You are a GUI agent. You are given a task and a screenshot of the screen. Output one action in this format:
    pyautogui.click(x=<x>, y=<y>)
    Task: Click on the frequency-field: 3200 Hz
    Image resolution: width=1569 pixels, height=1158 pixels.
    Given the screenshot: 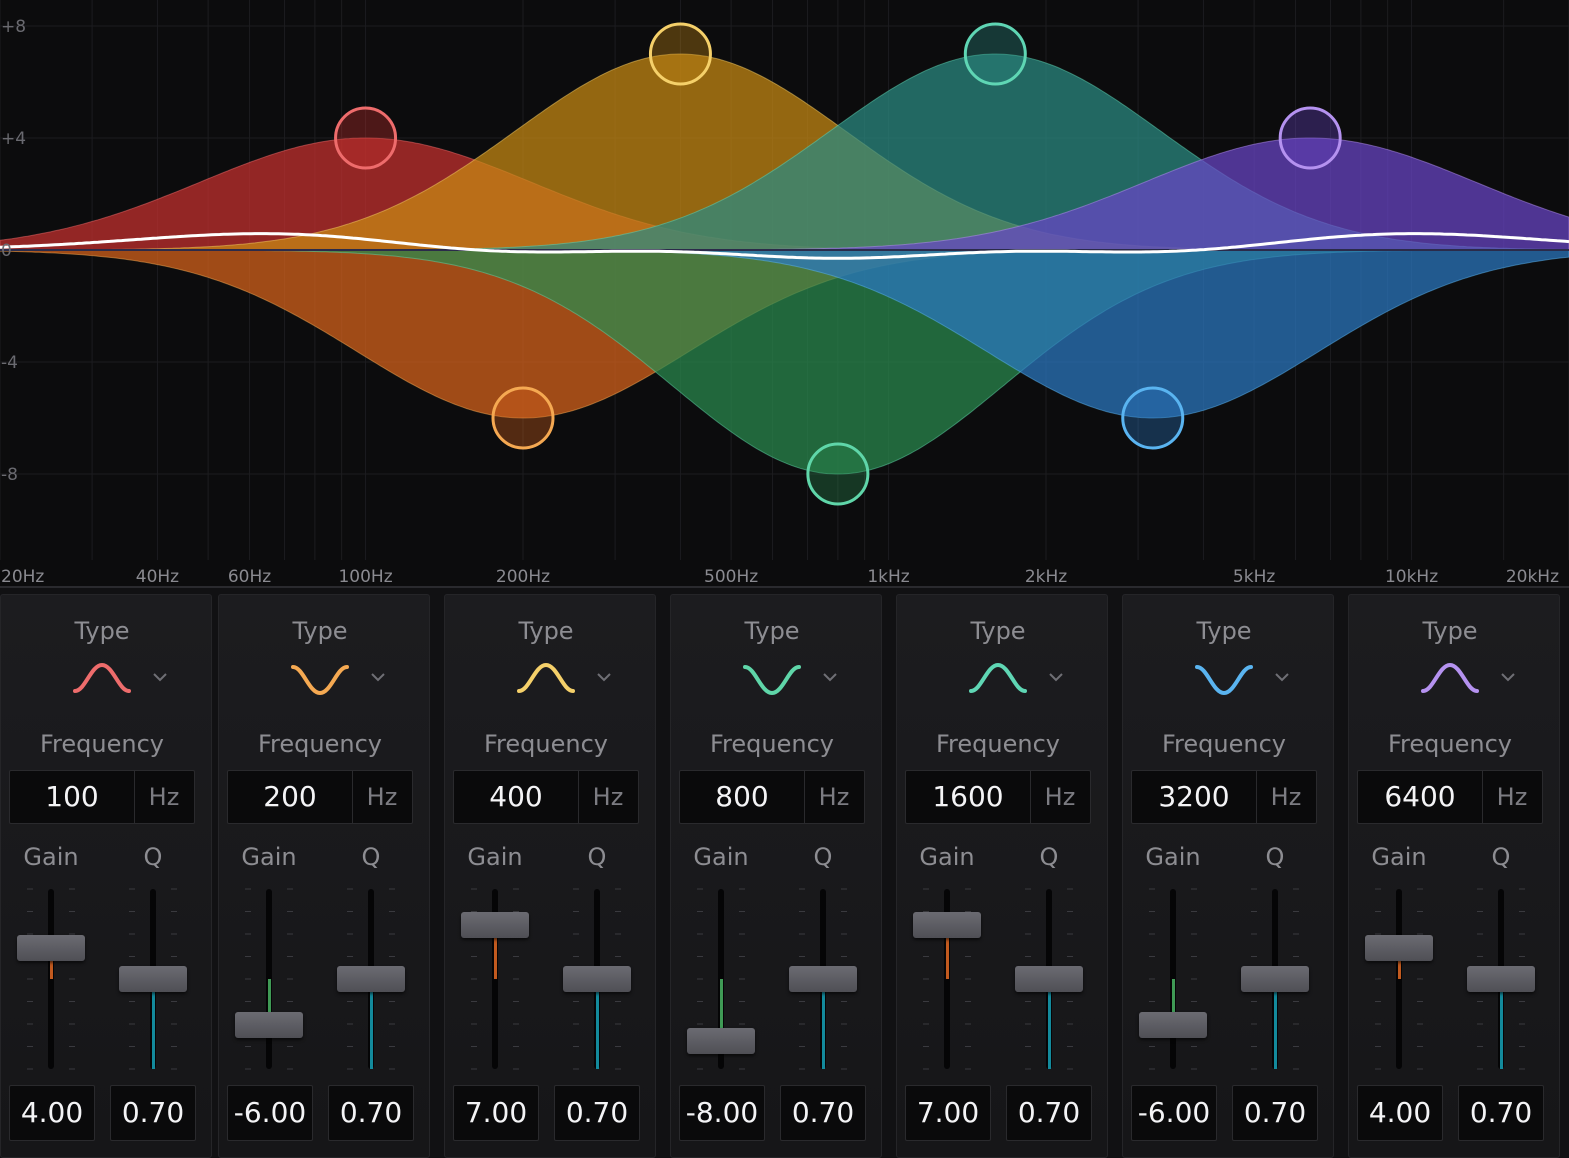 What is the action you would take?
    pyautogui.click(x=1224, y=797)
    